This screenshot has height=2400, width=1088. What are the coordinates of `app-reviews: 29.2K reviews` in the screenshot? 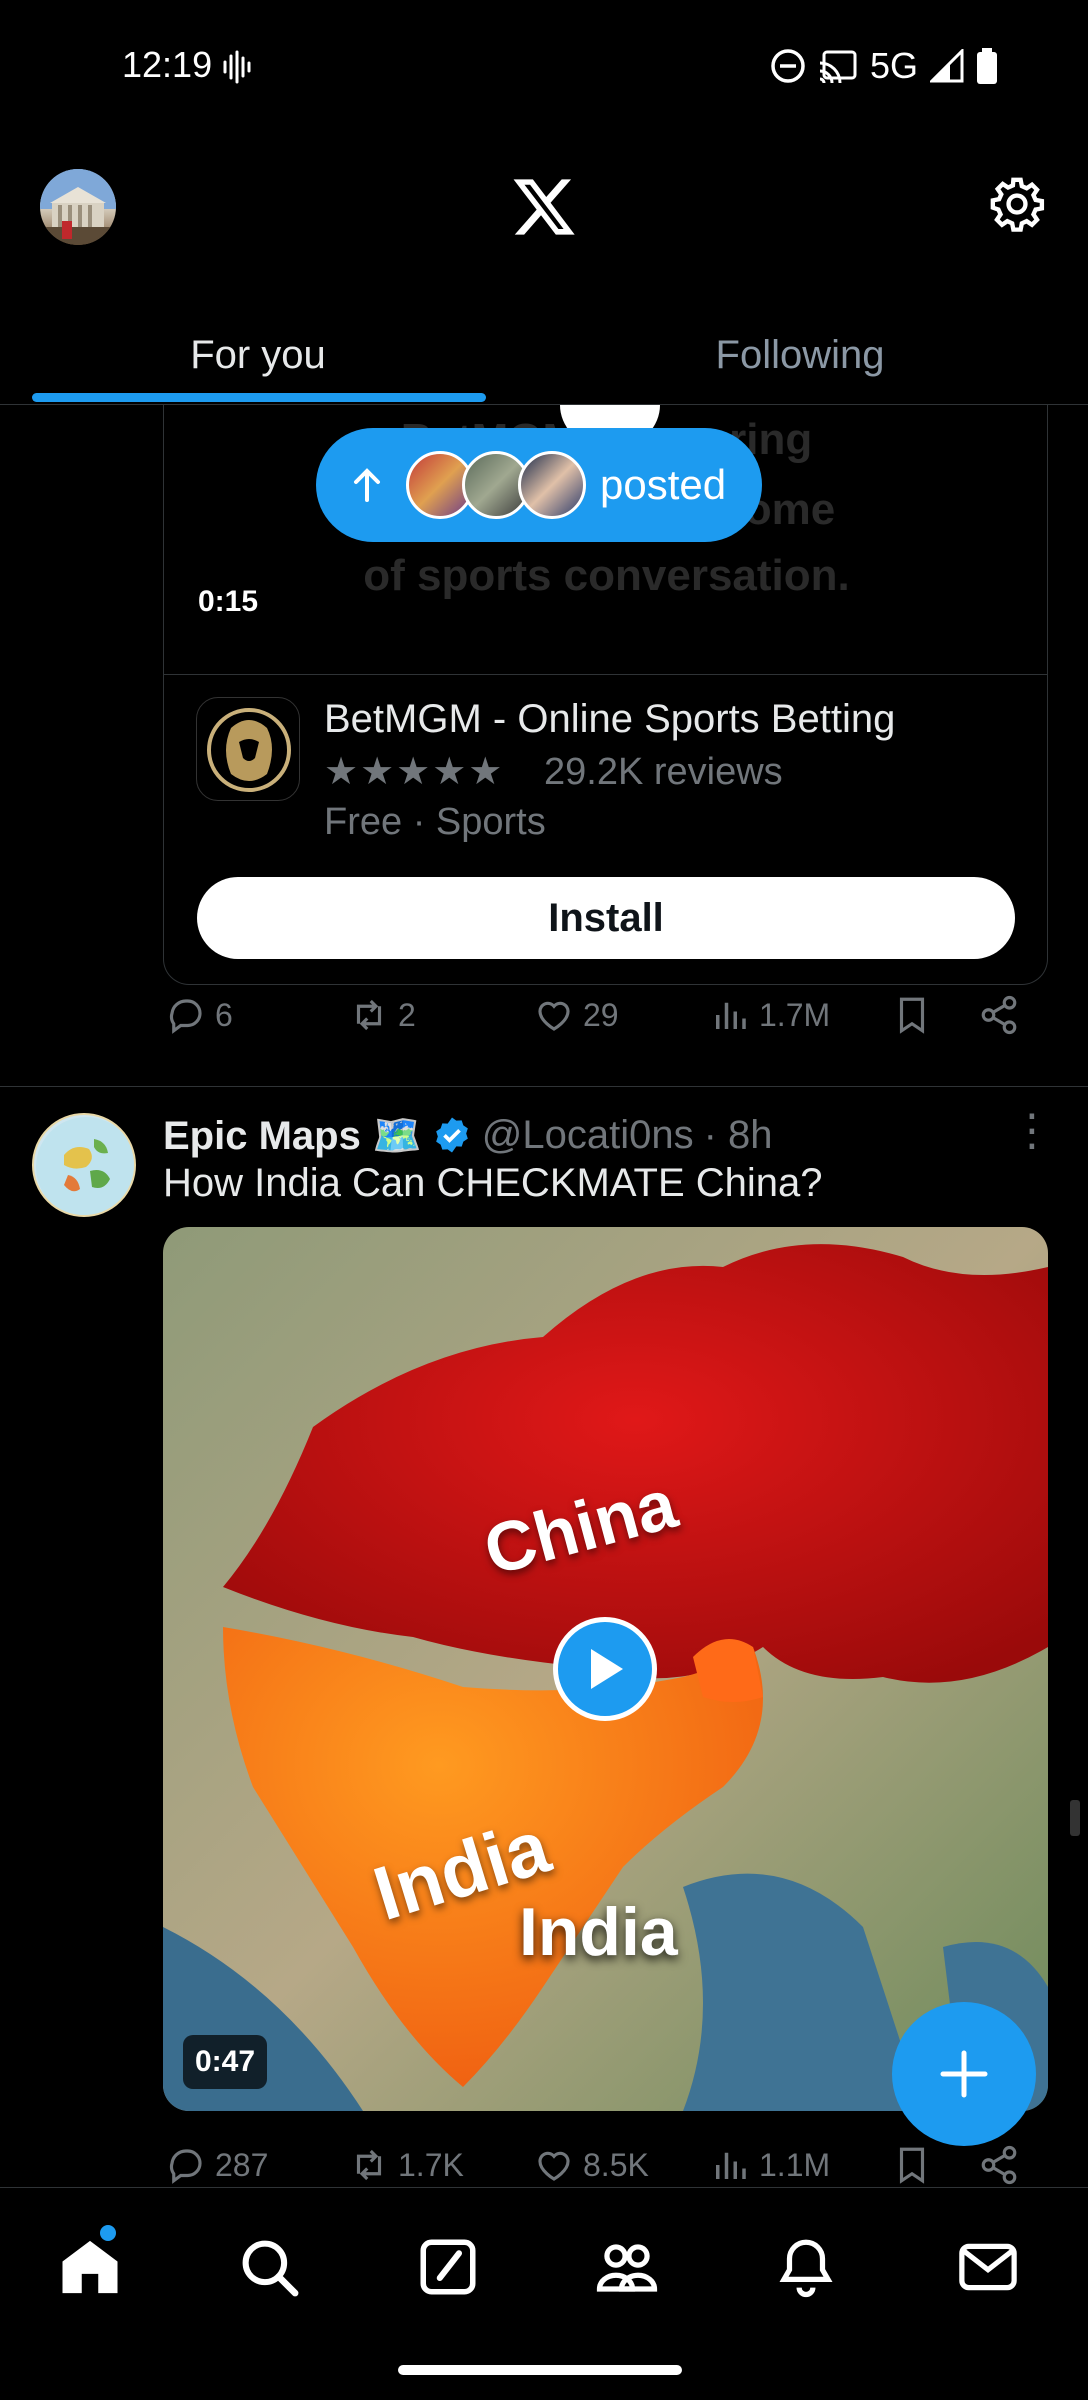 It's located at (663, 772).